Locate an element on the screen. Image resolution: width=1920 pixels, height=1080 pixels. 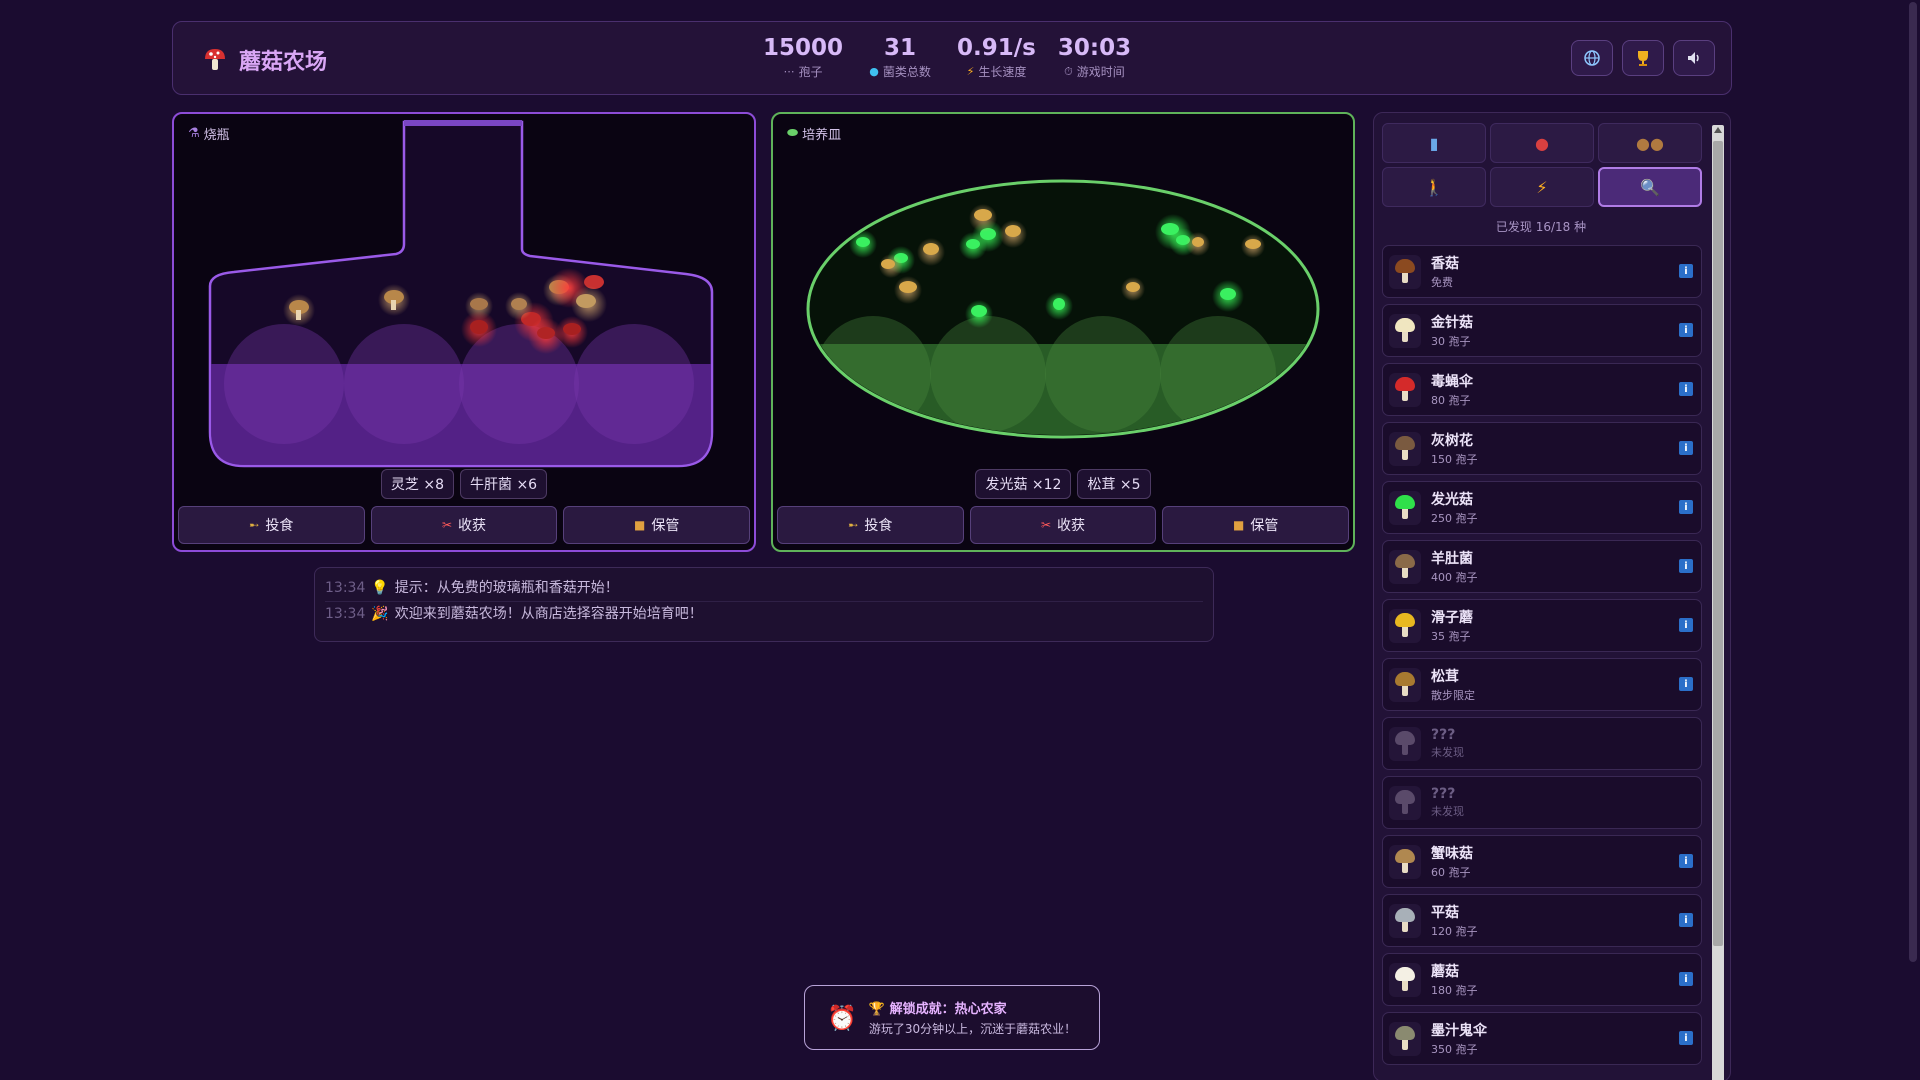
mushroom-name: 蘑菇 is located at coordinates (1445, 972).